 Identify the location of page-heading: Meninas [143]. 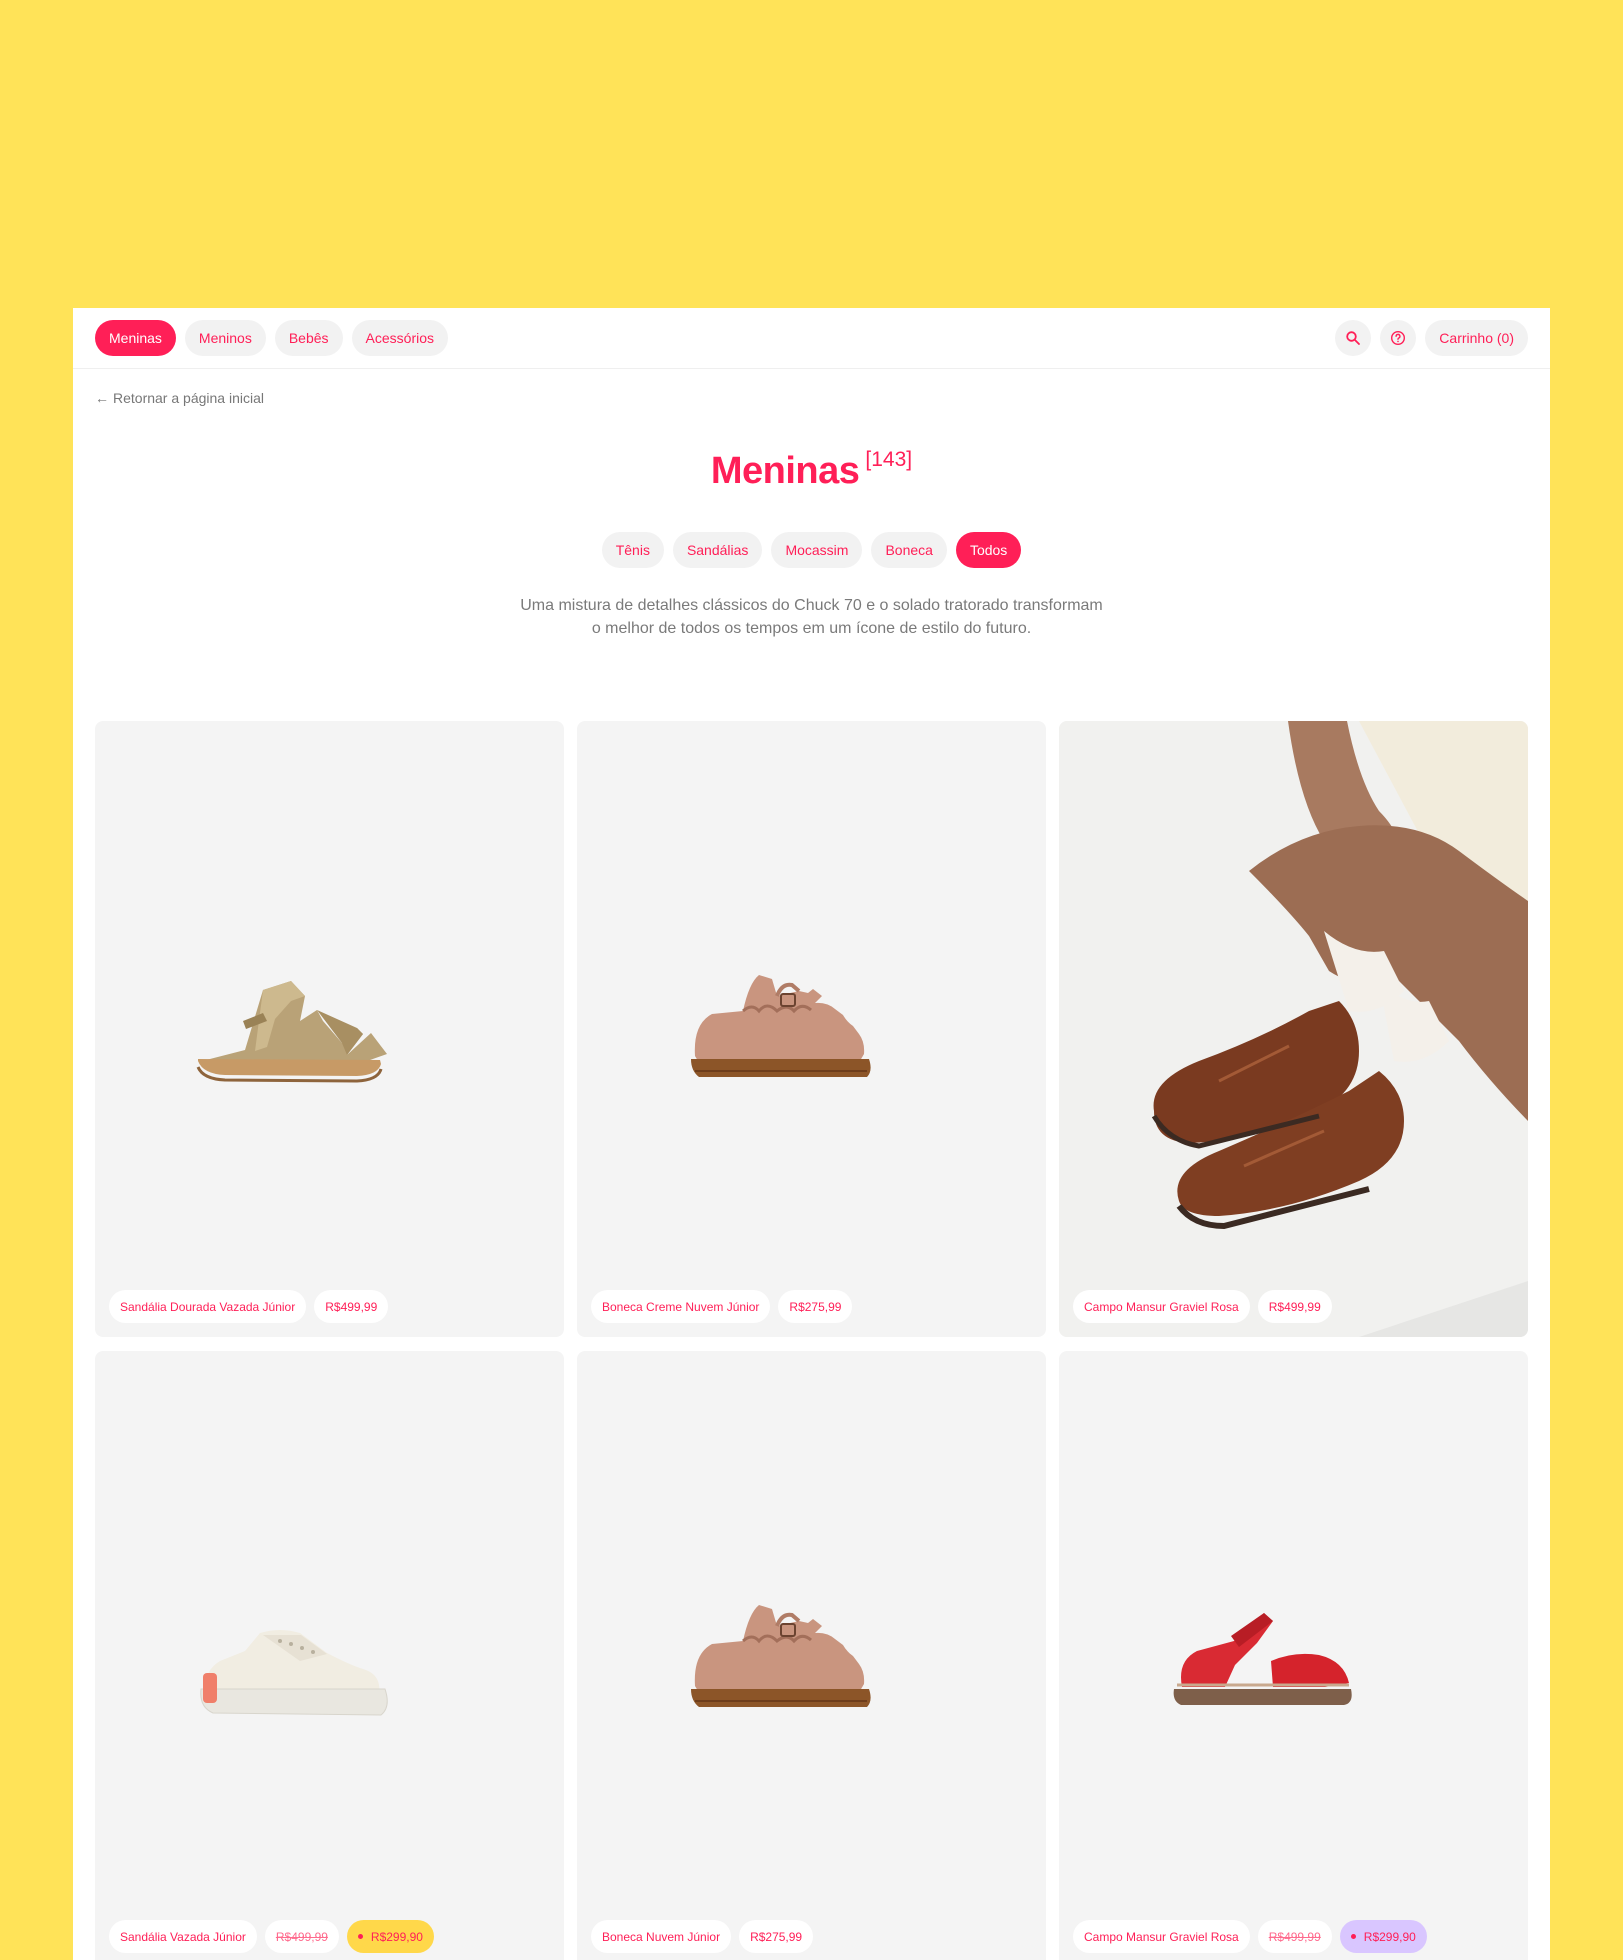
(811, 470).